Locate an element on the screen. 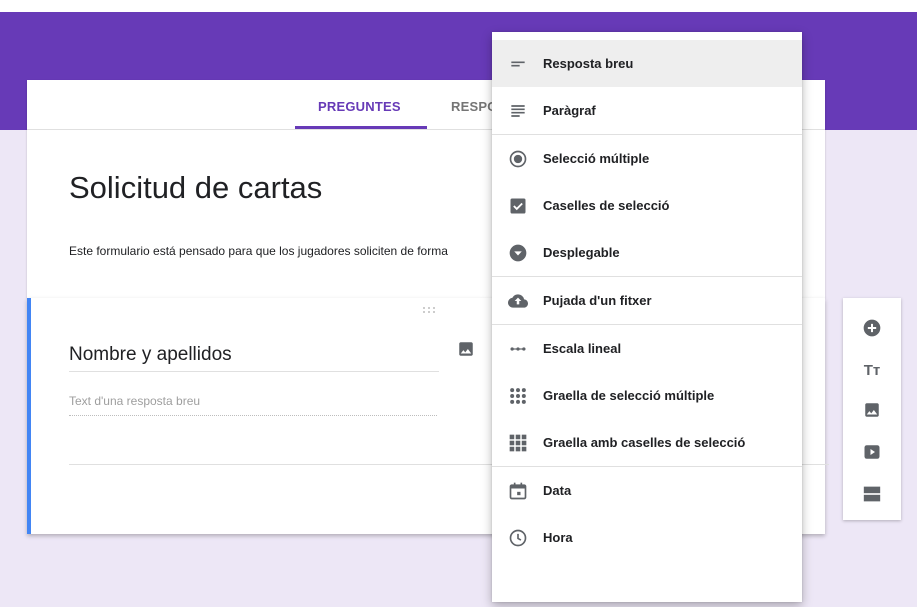  menu-item-label: Pujada d'un fitxer is located at coordinates (597, 300).